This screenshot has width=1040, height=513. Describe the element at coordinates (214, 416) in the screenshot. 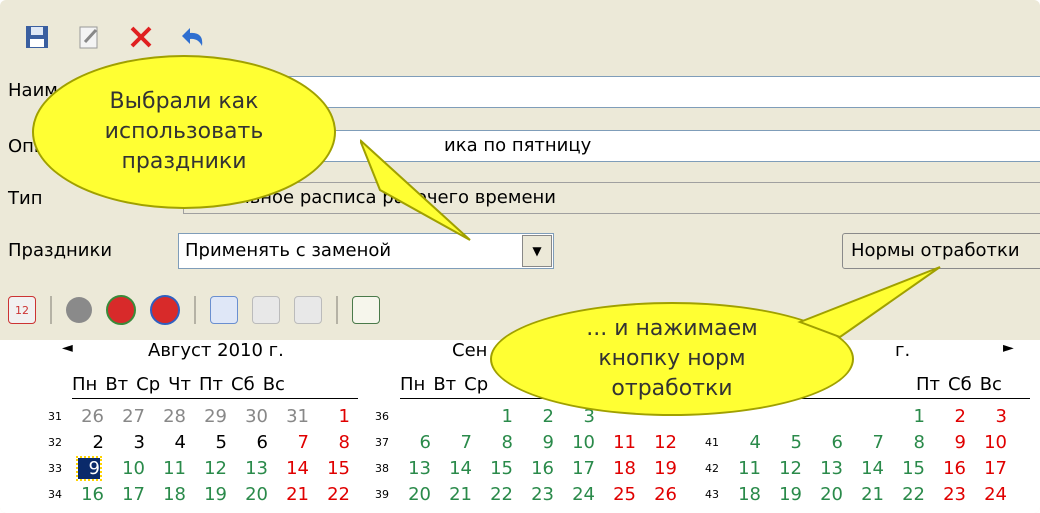

I see `calendar-day: 29` at that location.